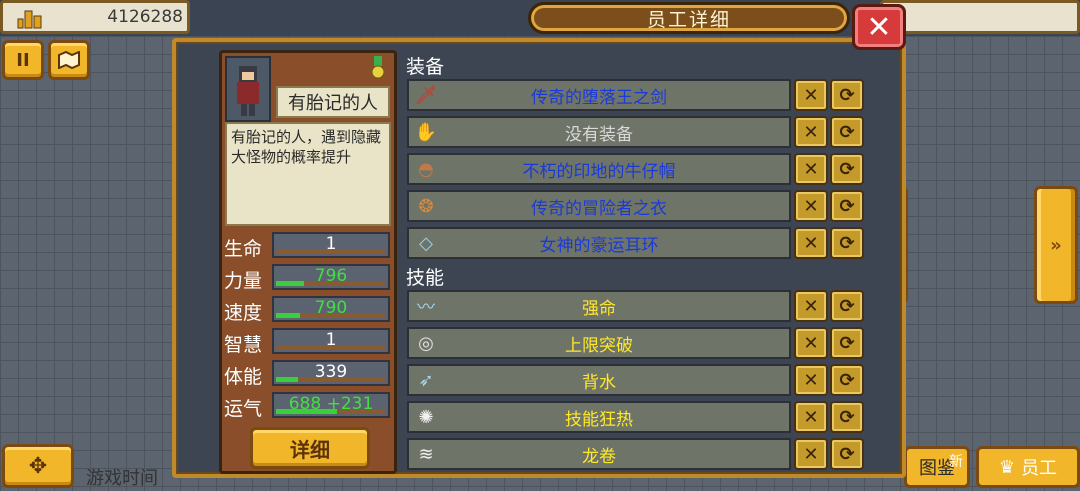 This screenshot has height=491, width=1080. I want to click on glove-icon: ✋, so click(426, 132).